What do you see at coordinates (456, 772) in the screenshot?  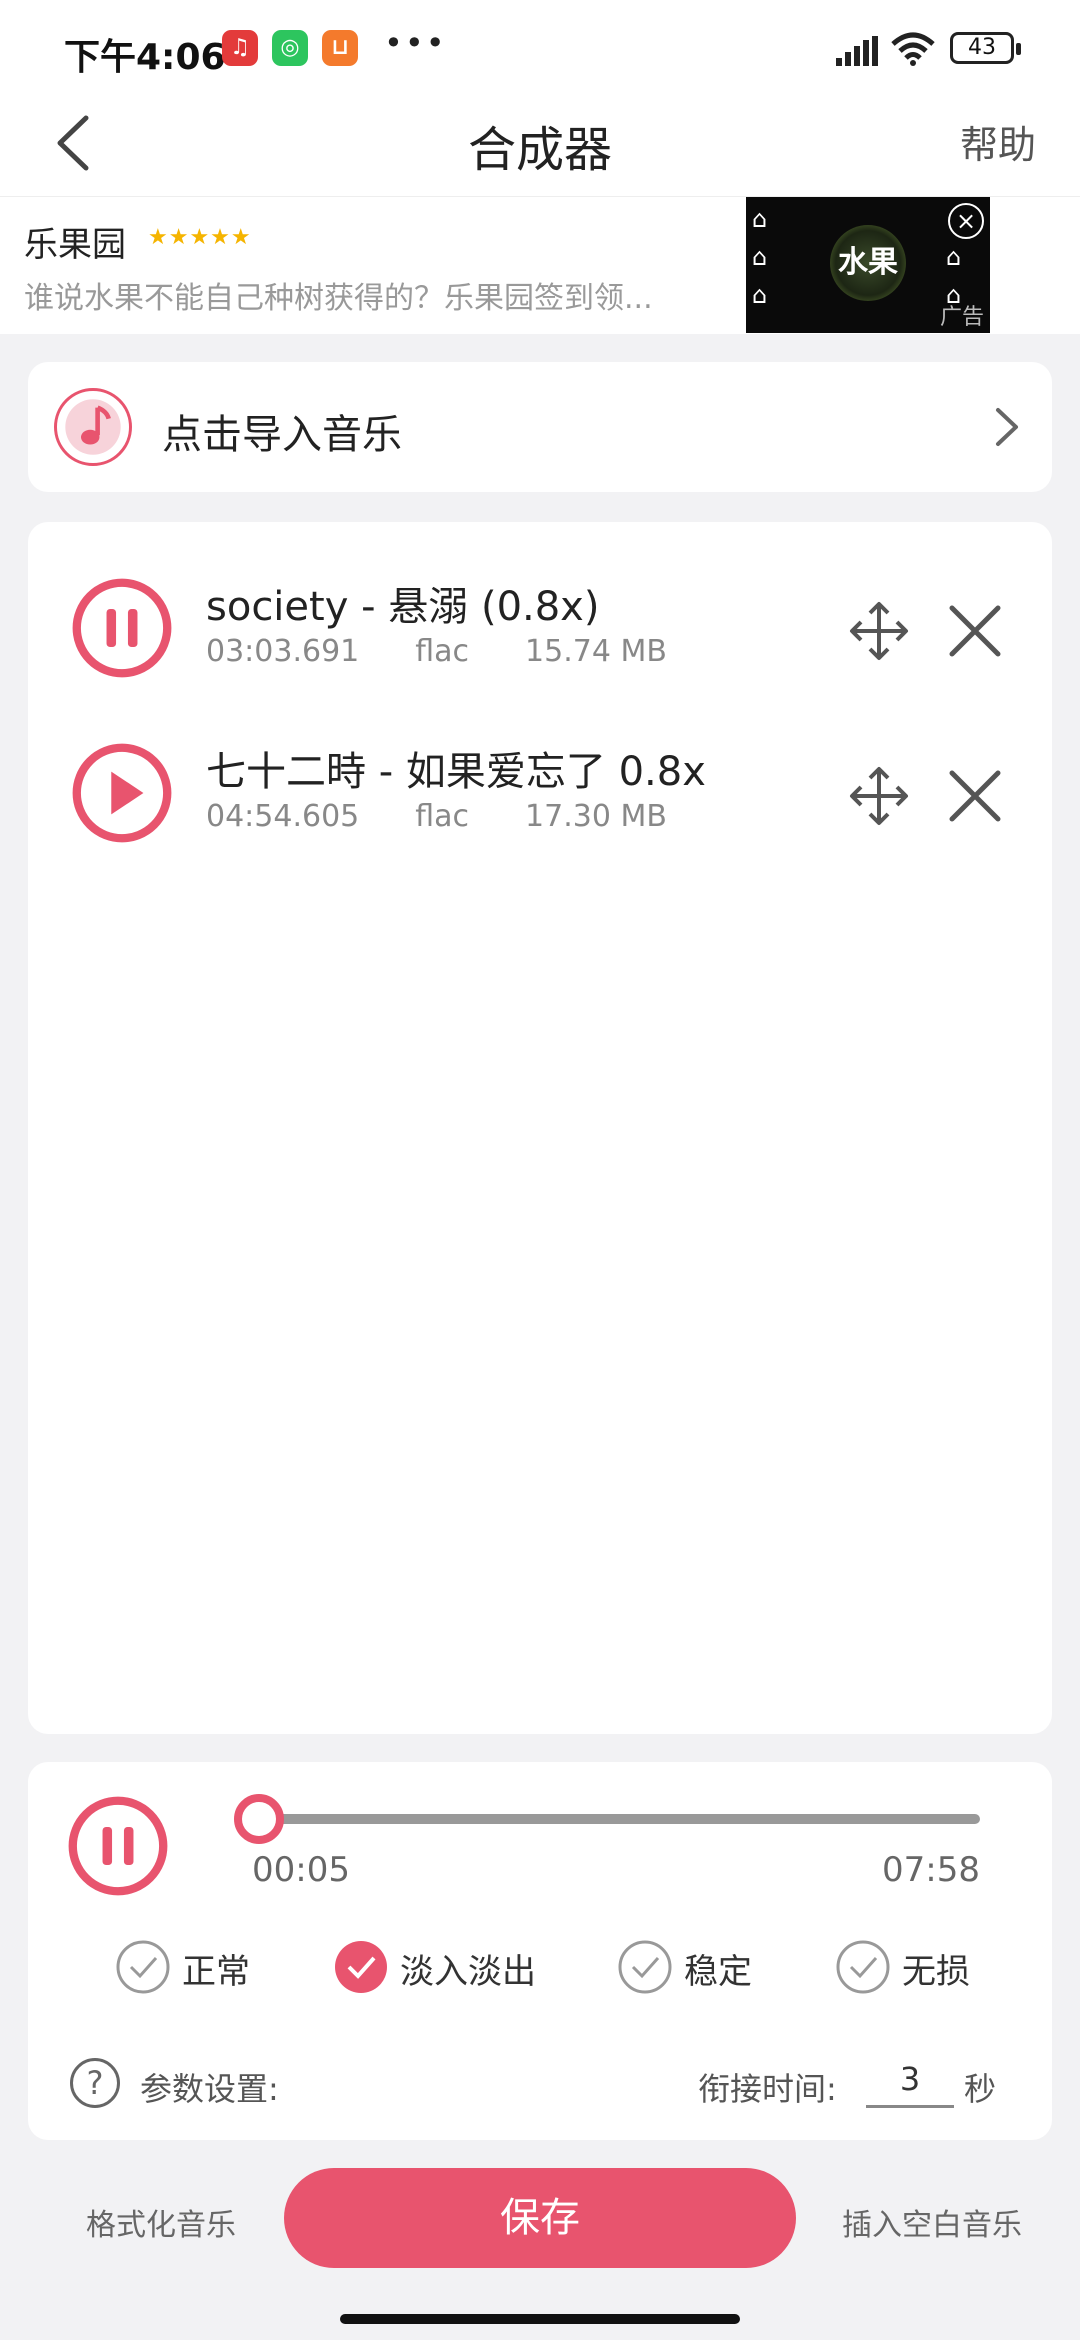 I see `track-name: 七十二時 - 如果爱忘了 0.8x` at bounding box center [456, 772].